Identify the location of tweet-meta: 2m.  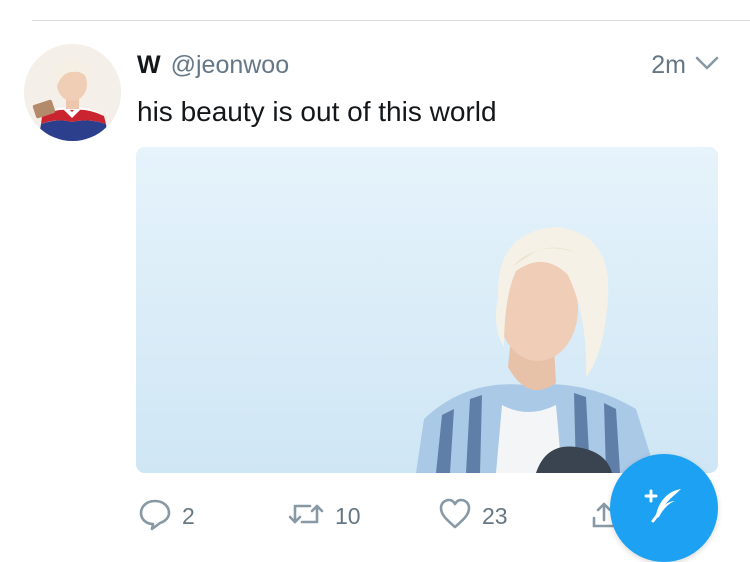
(685, 65).